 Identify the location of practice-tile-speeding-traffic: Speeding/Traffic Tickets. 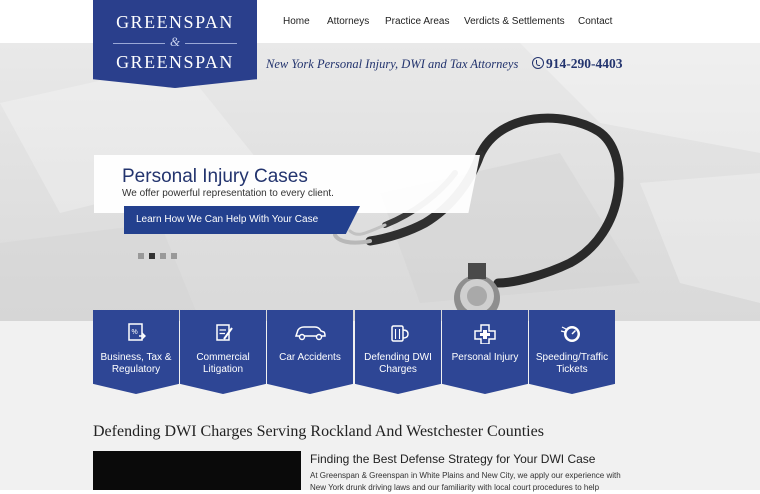
(572, 352).